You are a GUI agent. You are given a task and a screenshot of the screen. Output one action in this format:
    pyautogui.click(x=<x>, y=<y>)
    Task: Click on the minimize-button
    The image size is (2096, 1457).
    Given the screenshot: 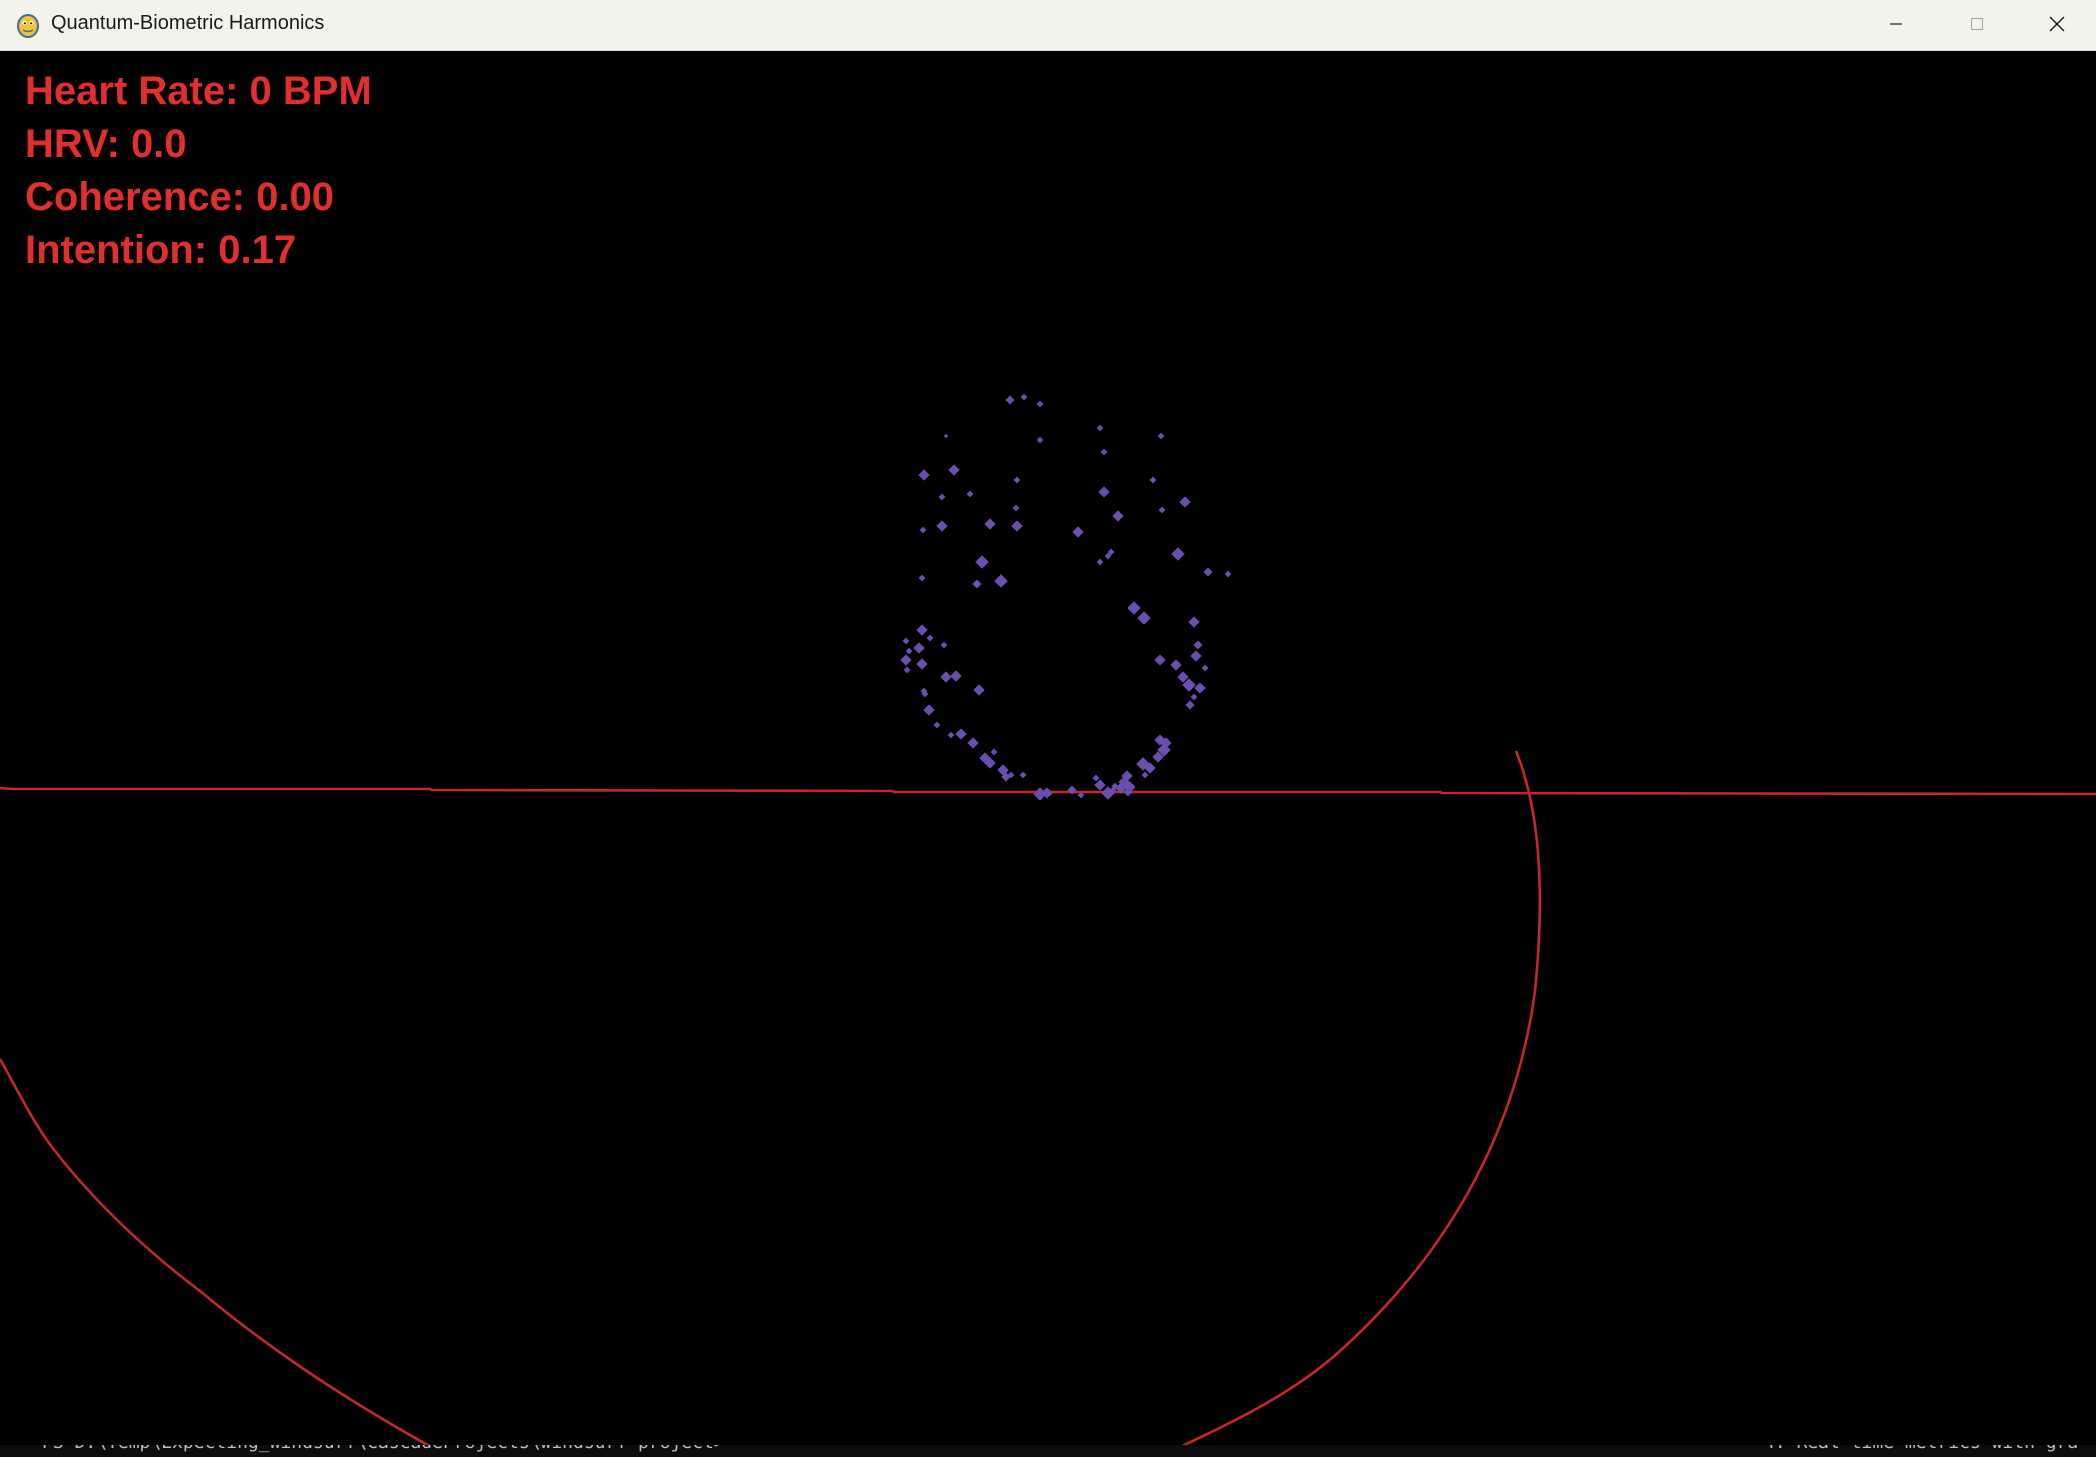 What is the action you would take?
    pyautogui.click(x=1896, y=24)
    